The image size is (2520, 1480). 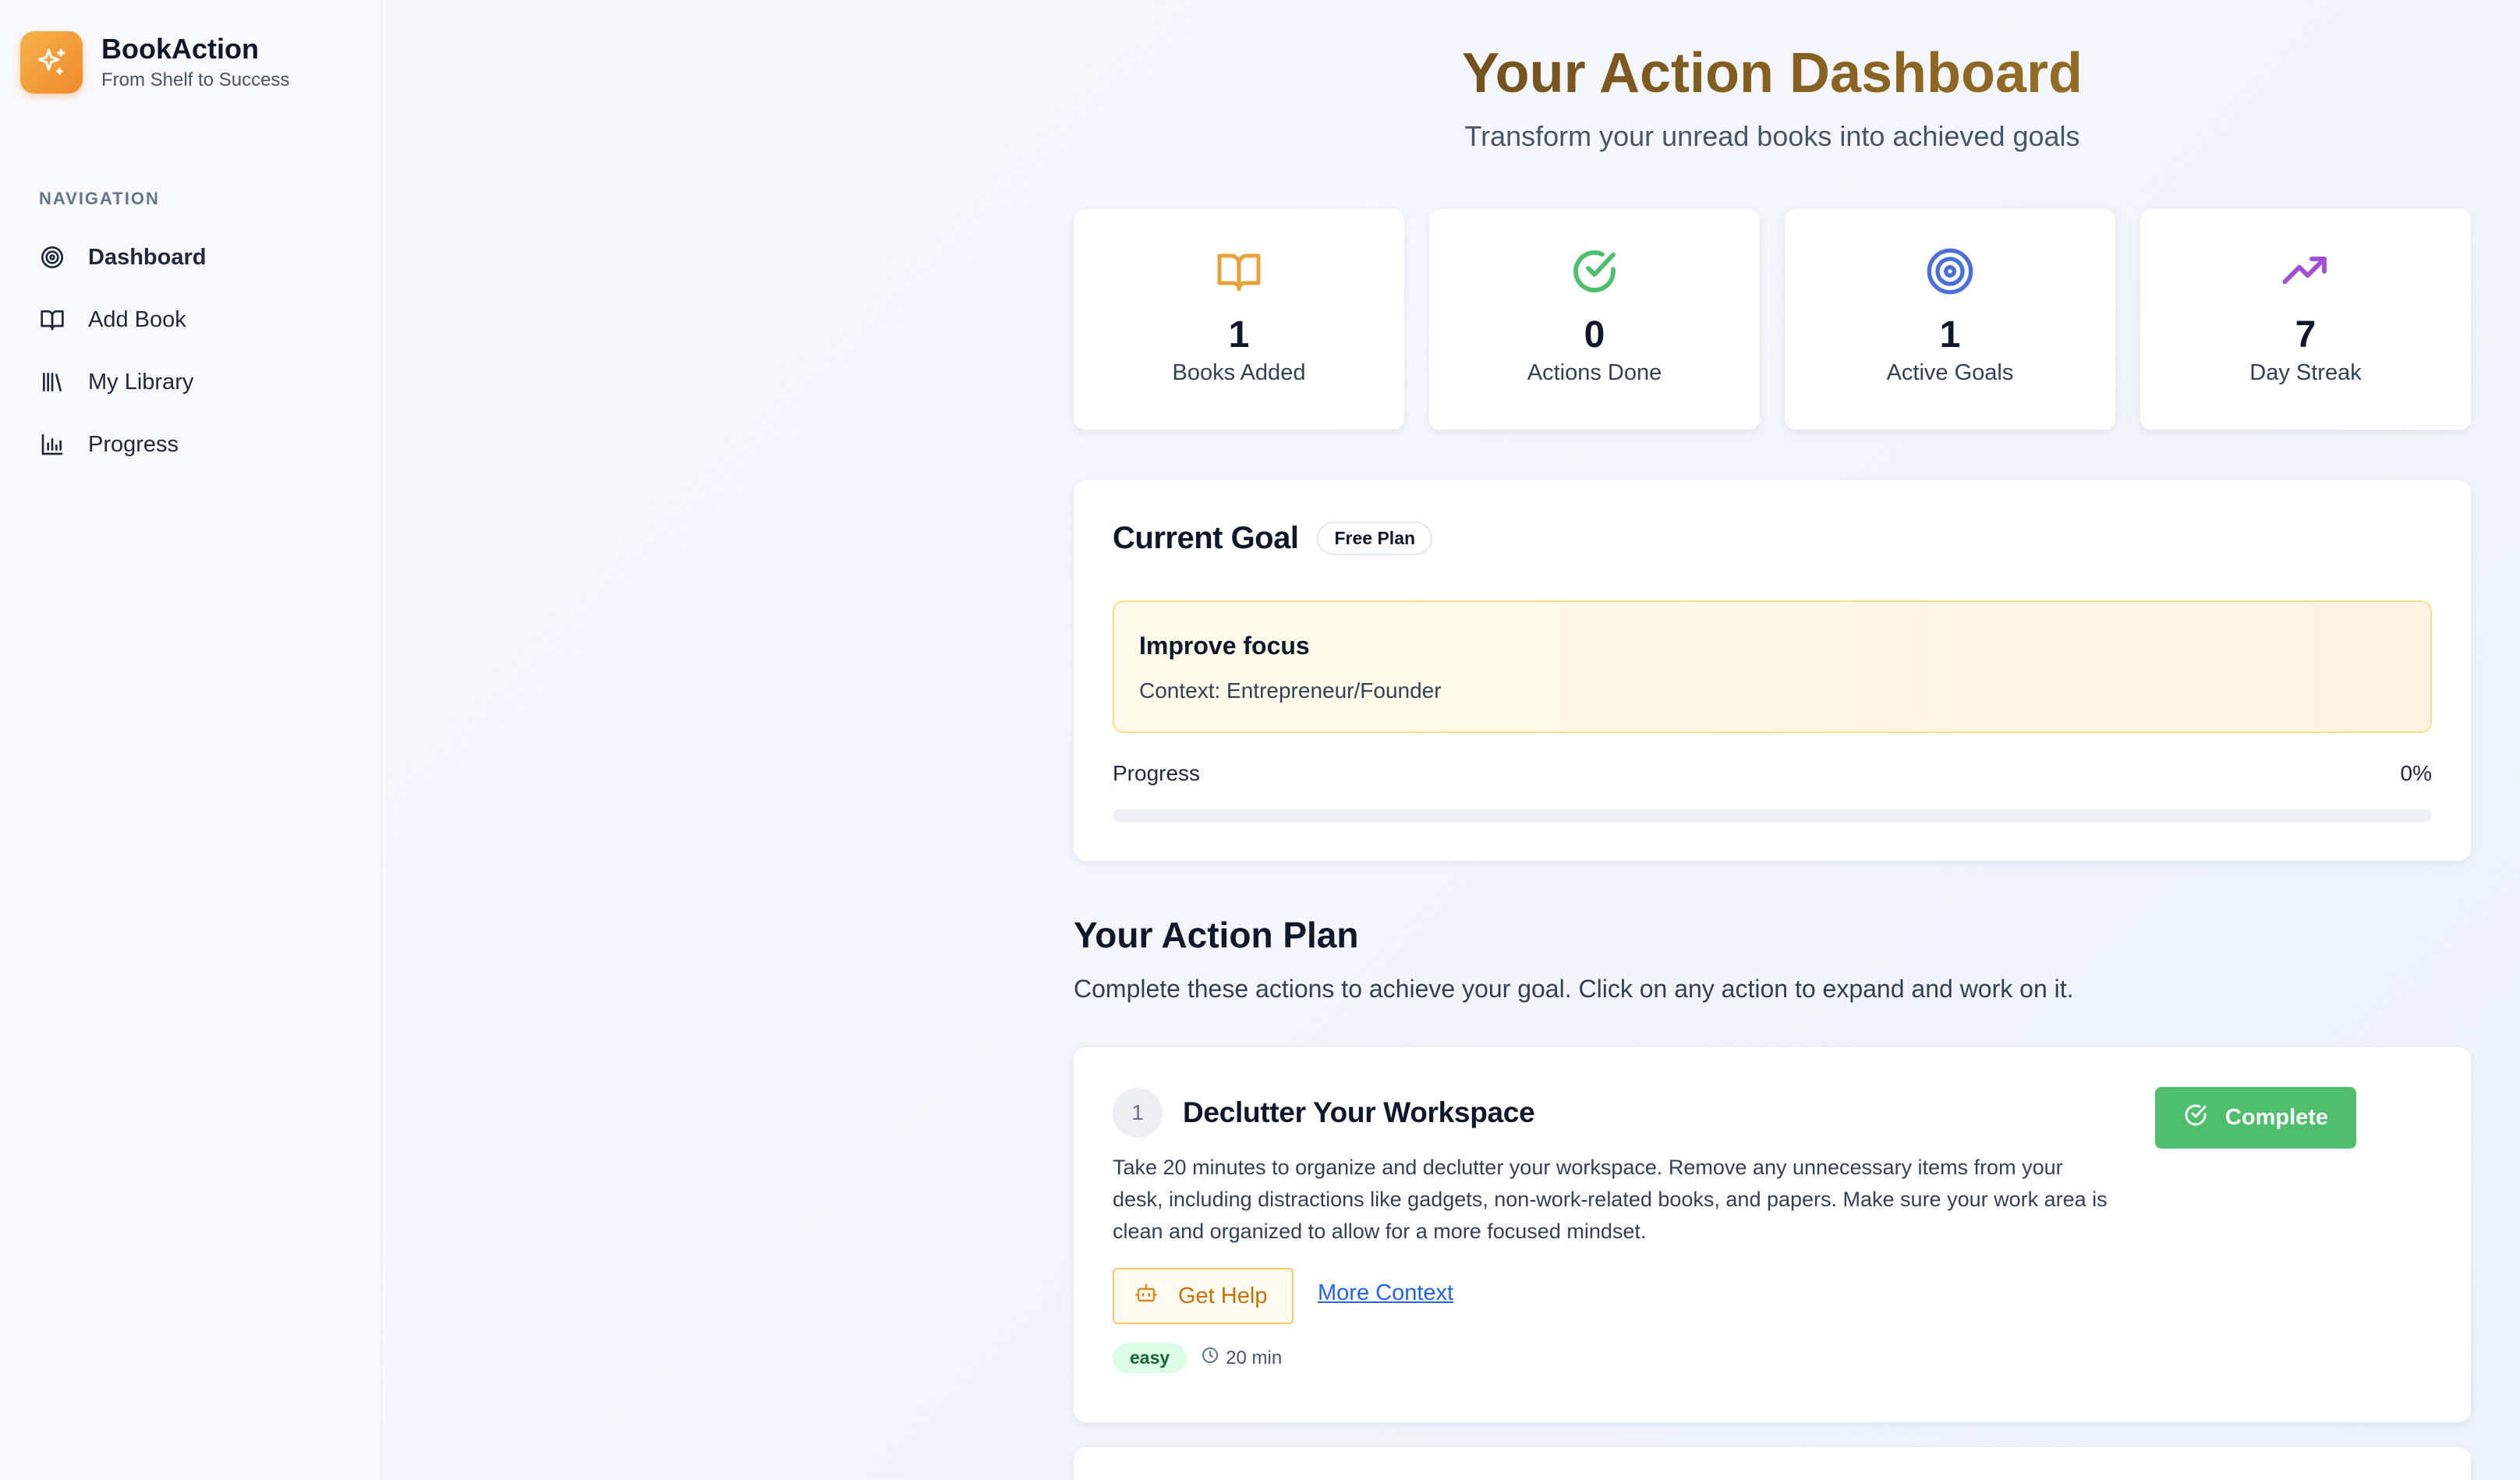 What do you see at coordinates (196, 79) in the screenshot?
I see `brand-subtitle: From Shelf to Success` at bounding box center [196, 79].